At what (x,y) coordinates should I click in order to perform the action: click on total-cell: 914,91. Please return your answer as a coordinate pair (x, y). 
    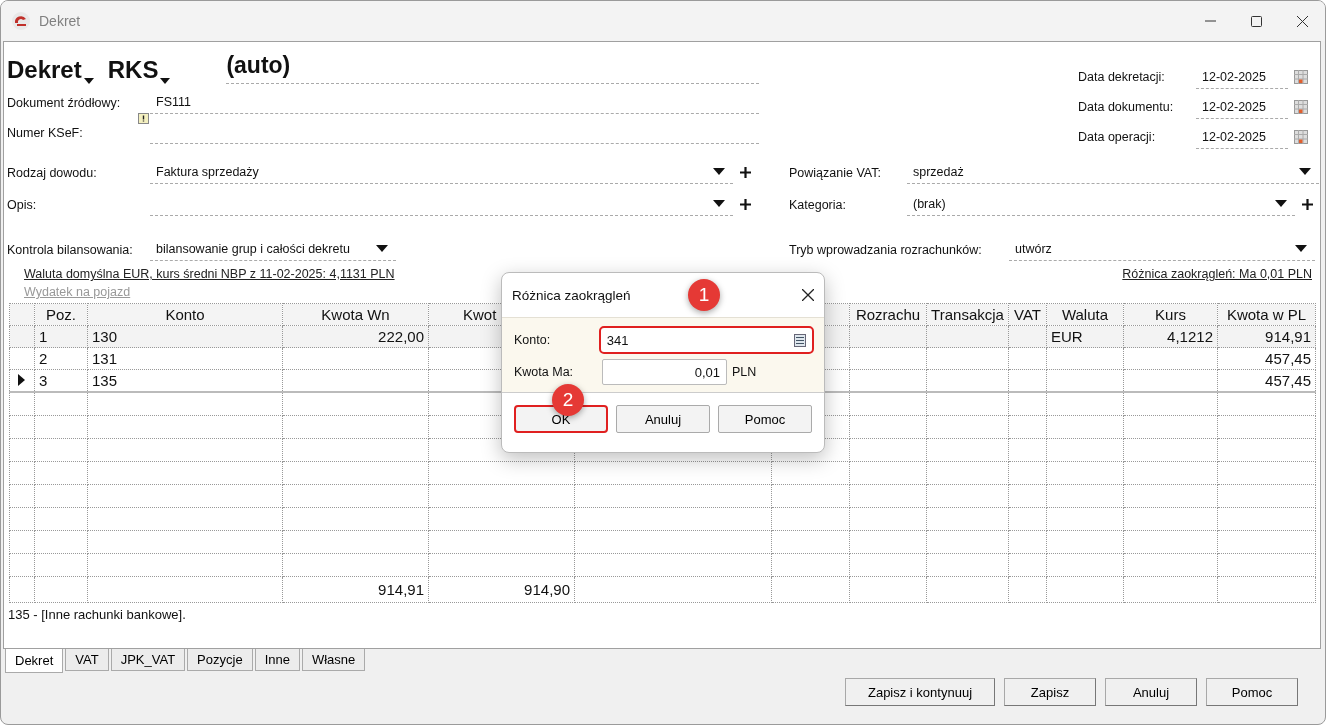
    Looking at the image, I should click on (355, 589).